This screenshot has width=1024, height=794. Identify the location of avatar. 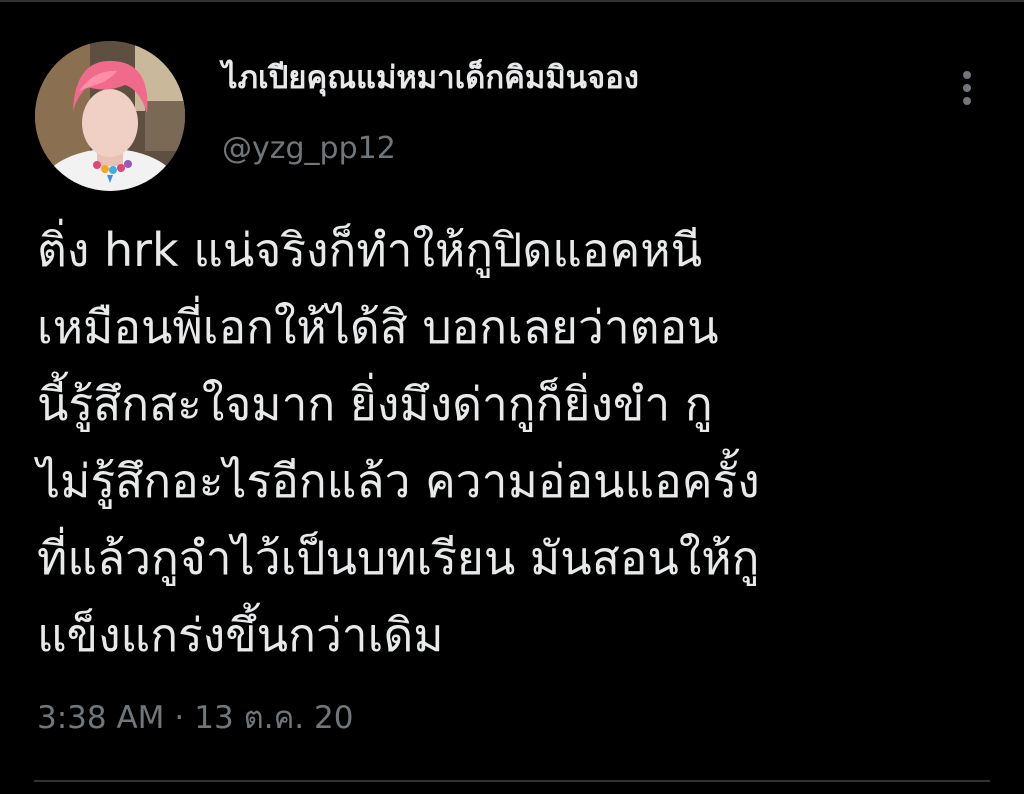
(110, 116).